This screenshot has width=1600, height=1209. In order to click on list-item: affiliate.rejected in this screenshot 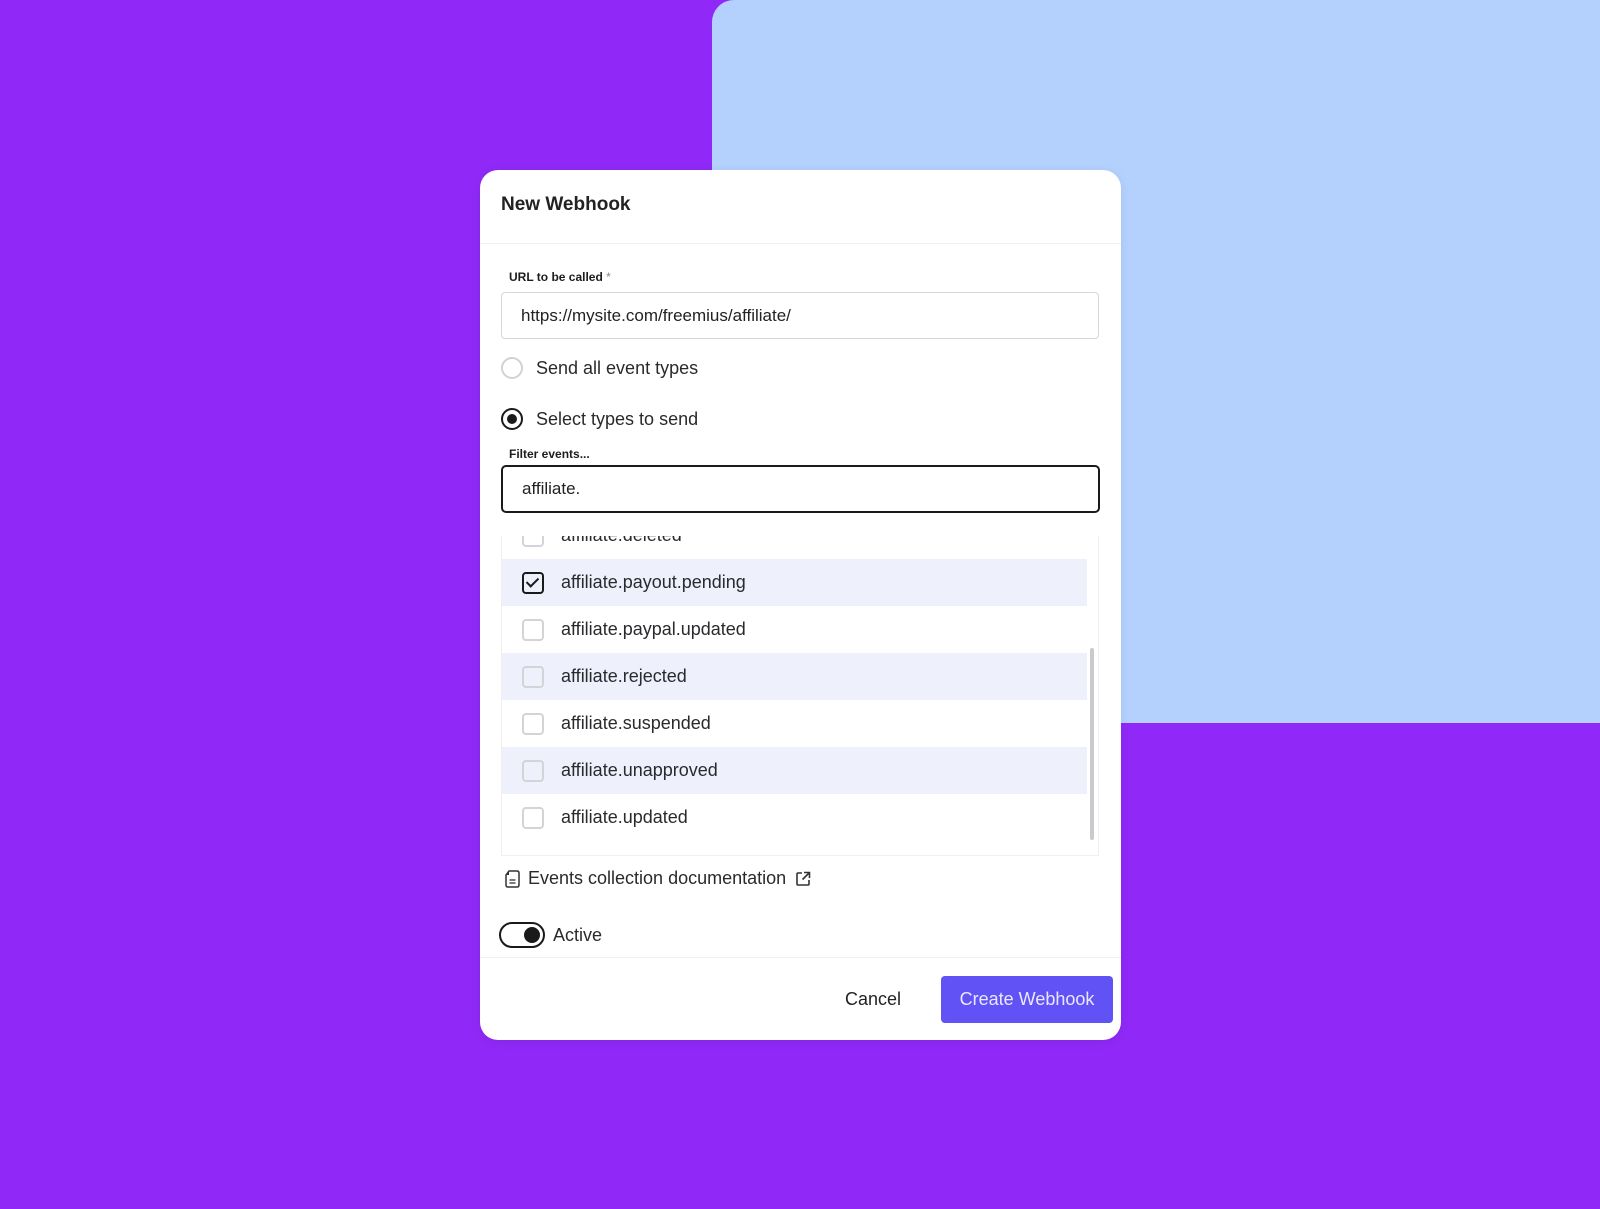, I will do `click(794, 676)`.